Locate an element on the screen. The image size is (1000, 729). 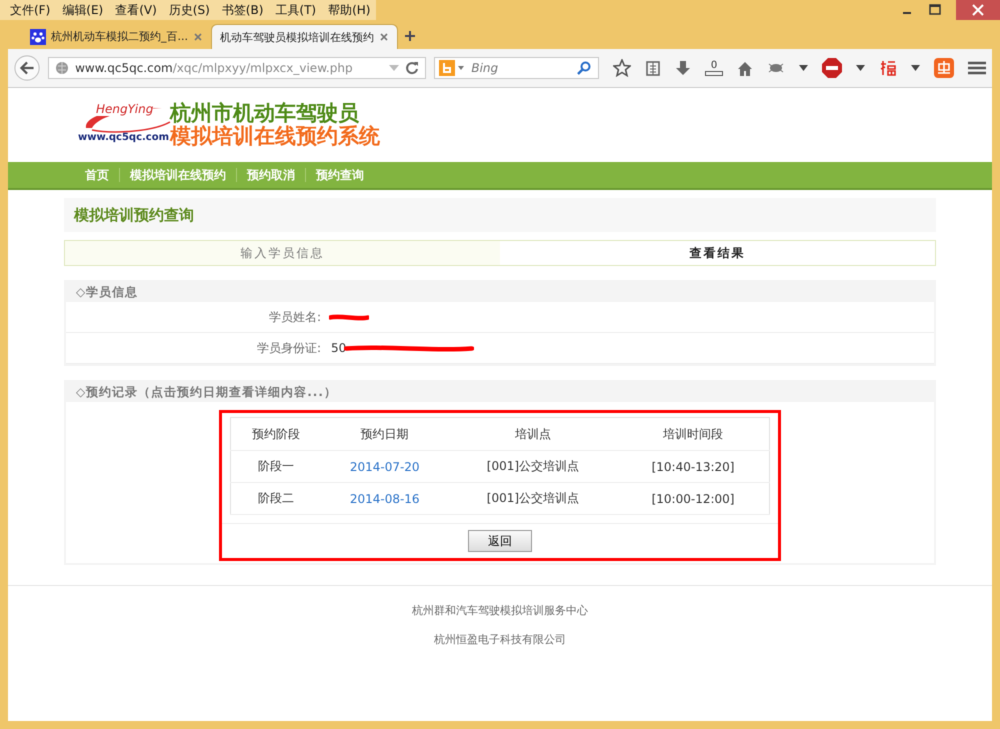
menu-item: 编辑(E) is located at coordinates (83, 10).